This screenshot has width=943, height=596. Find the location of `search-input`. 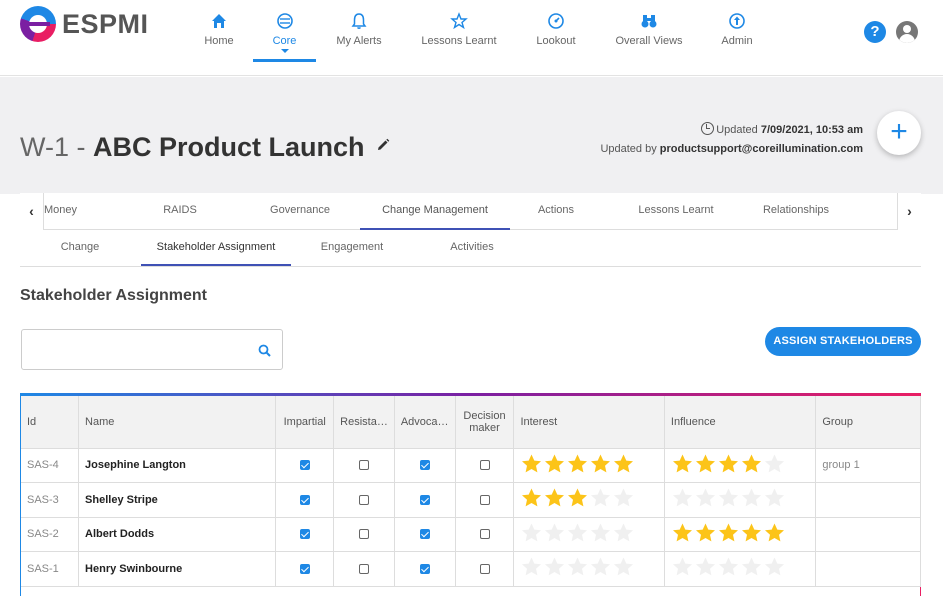

search-input is located at coordinates (132, 349).